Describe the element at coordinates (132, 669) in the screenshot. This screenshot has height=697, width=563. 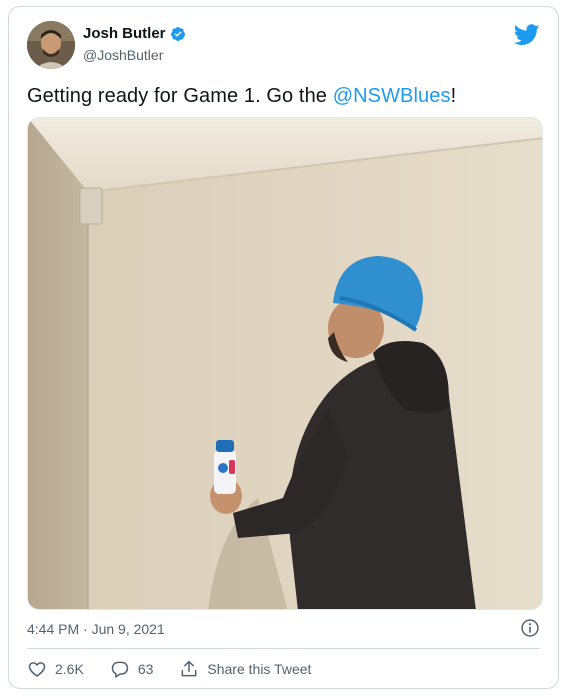
I see `reply-button: 63` at that location.